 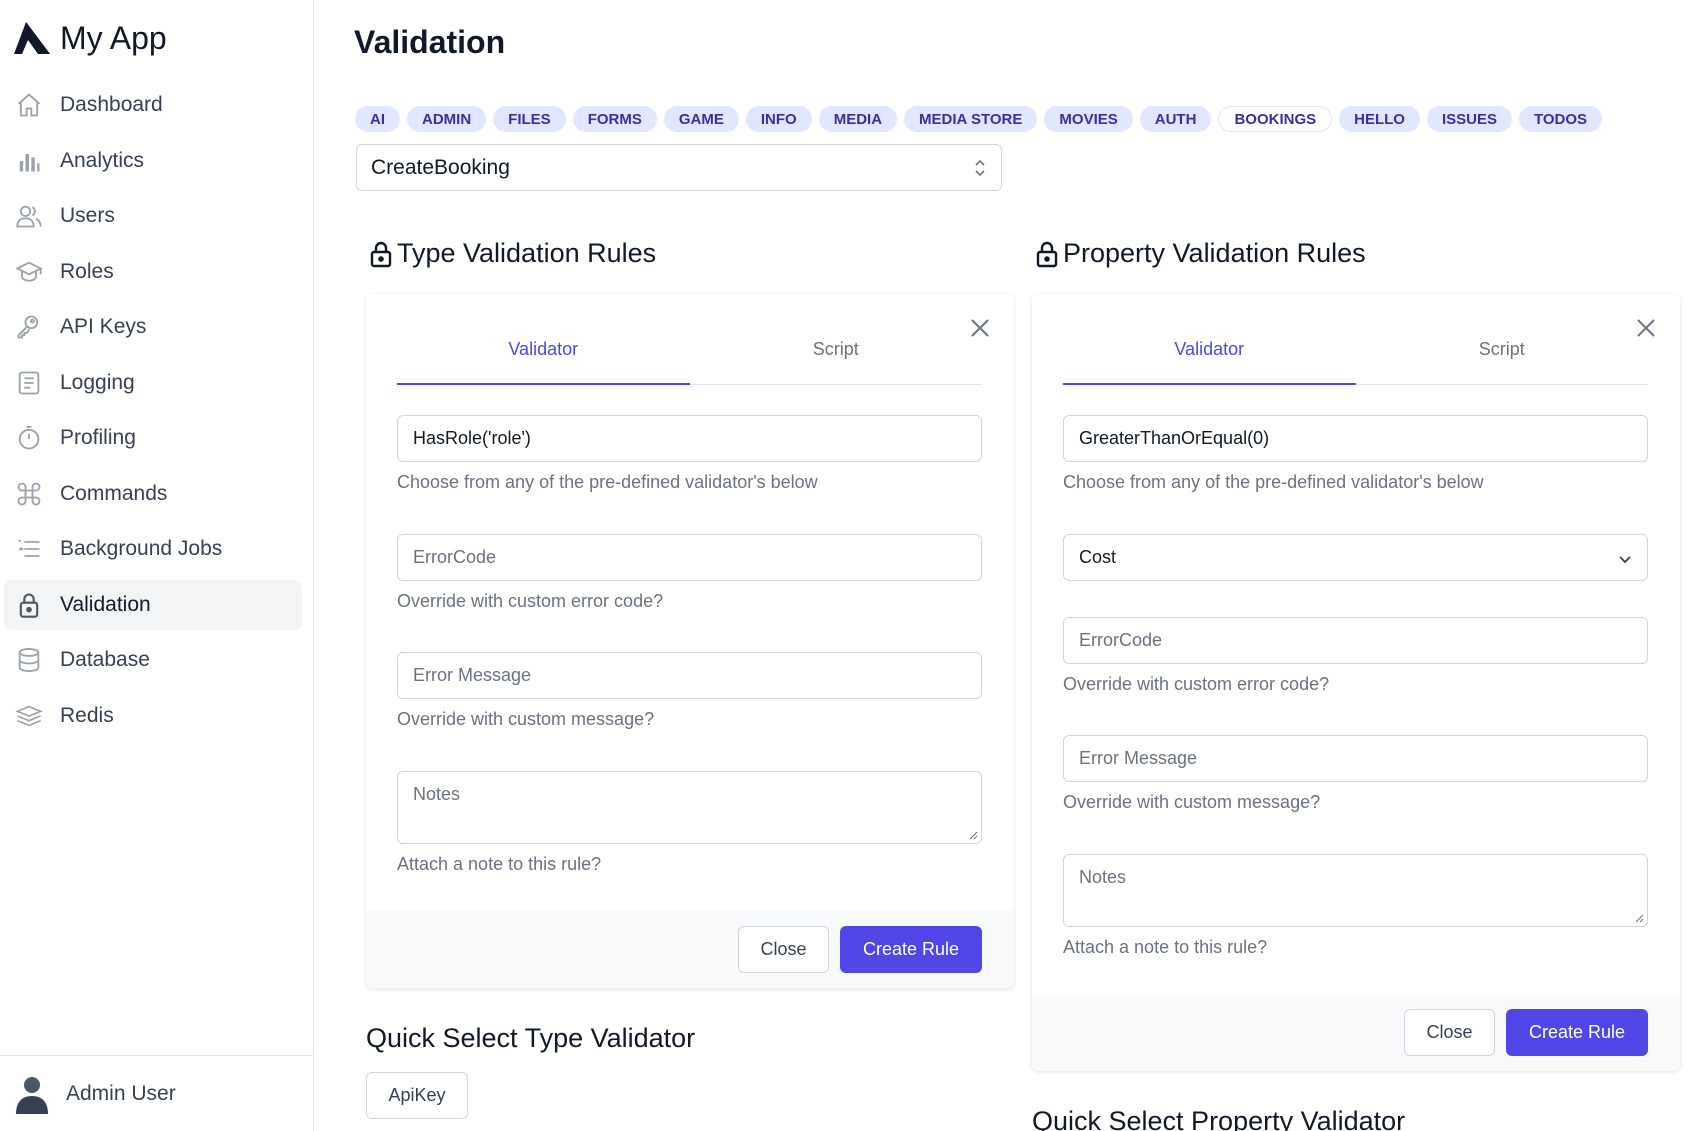 I want to click on sidebar-item-label: Logging, so click(x=97, y=382).